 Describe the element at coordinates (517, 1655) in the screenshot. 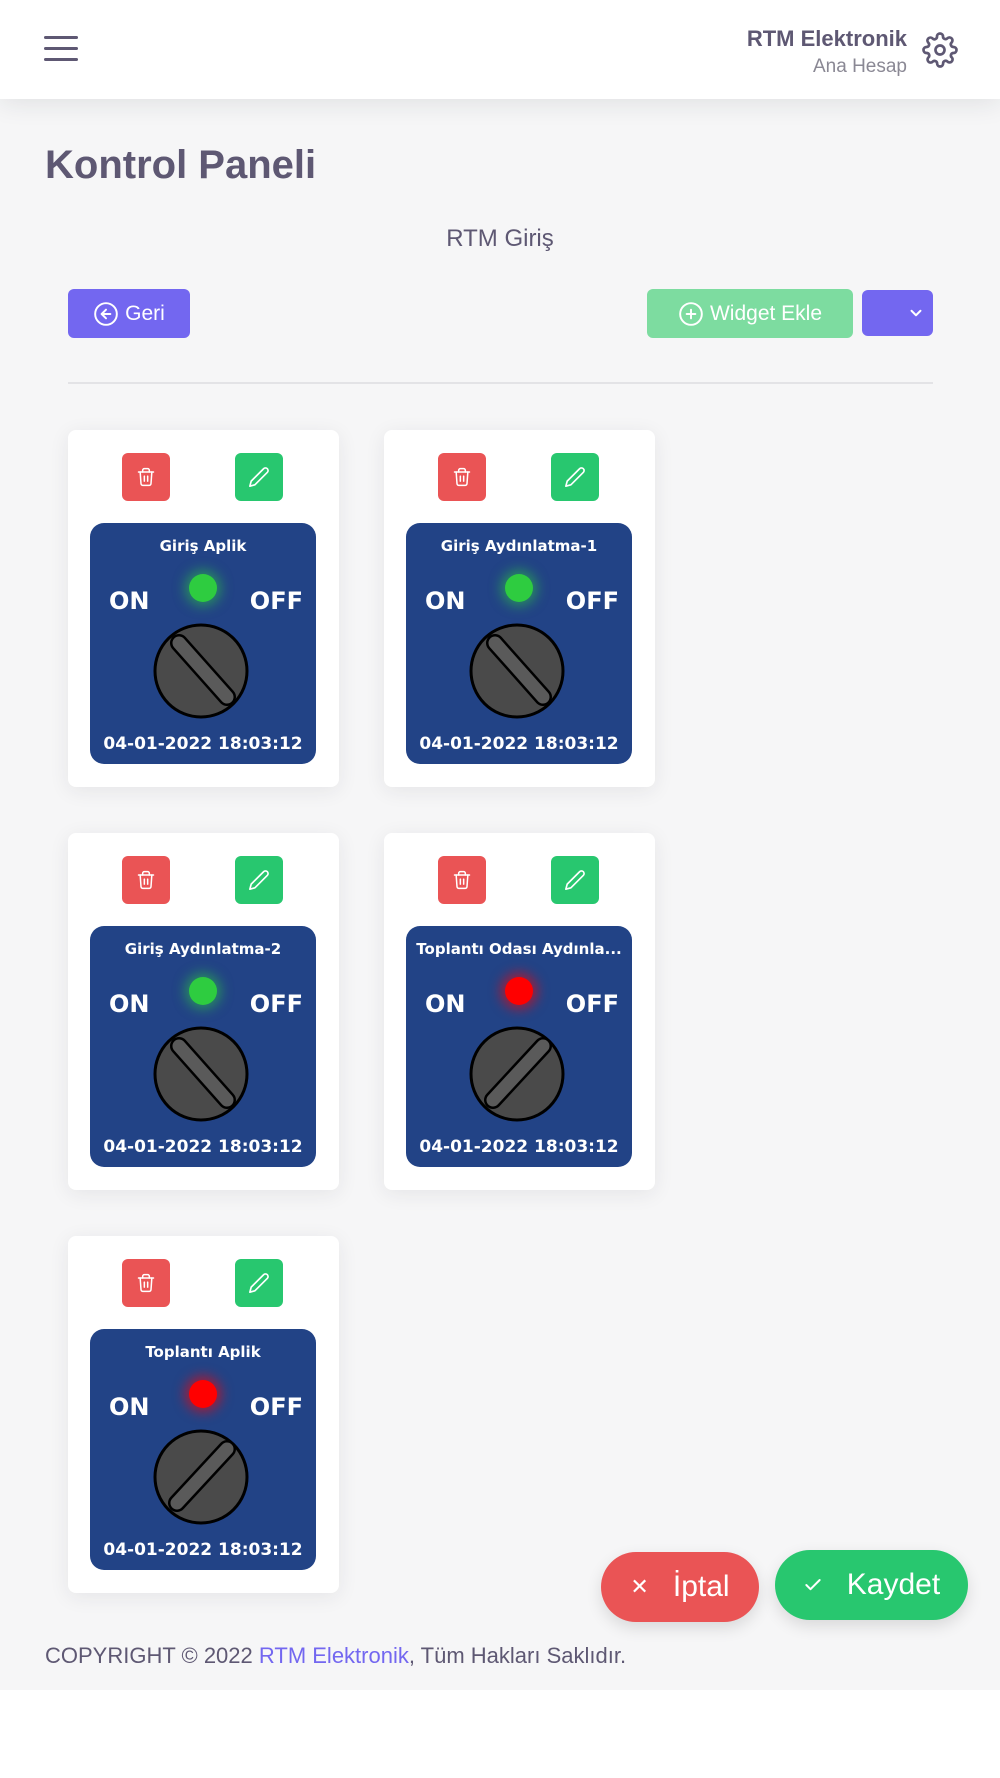

I see `footer-rights: , Tüm Hakları Saklıdır.` at that location.